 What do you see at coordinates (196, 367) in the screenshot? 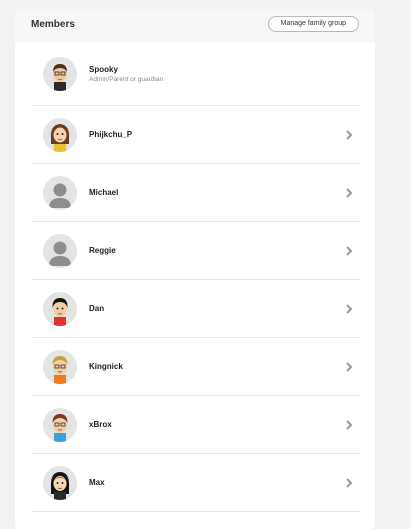
I see `member-row-kingnick: Kingnick` at bounding box center [196, 367].